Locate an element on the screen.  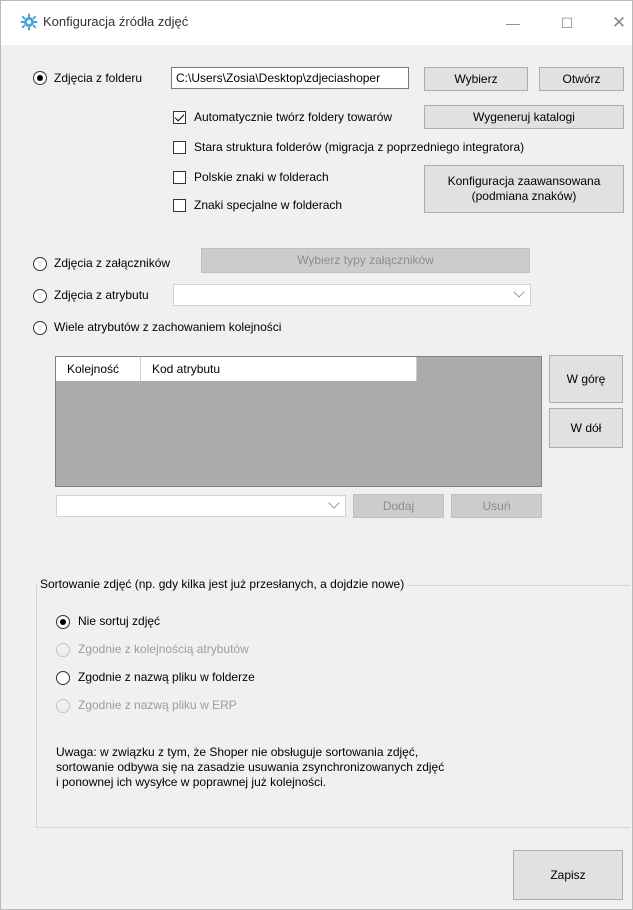
move-up-button: W górę is located at coordinates (586, 379).